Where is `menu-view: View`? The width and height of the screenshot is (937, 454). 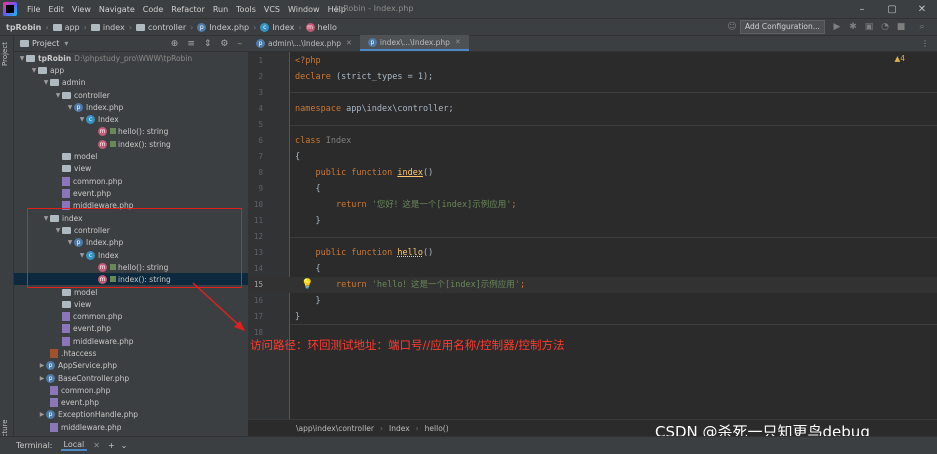
menu-view: View is located at coordinates (81, 9).